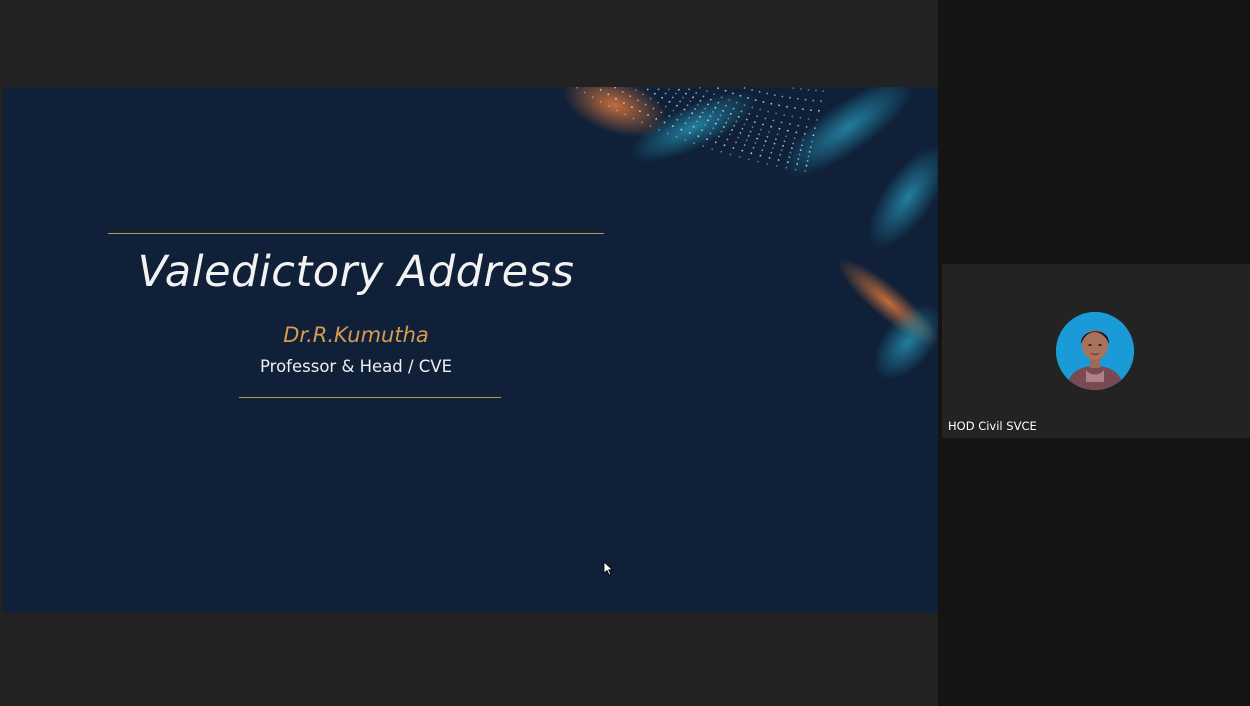  I want to click on participant-name-label: HOD Civil SVCE, so click(992, 426).